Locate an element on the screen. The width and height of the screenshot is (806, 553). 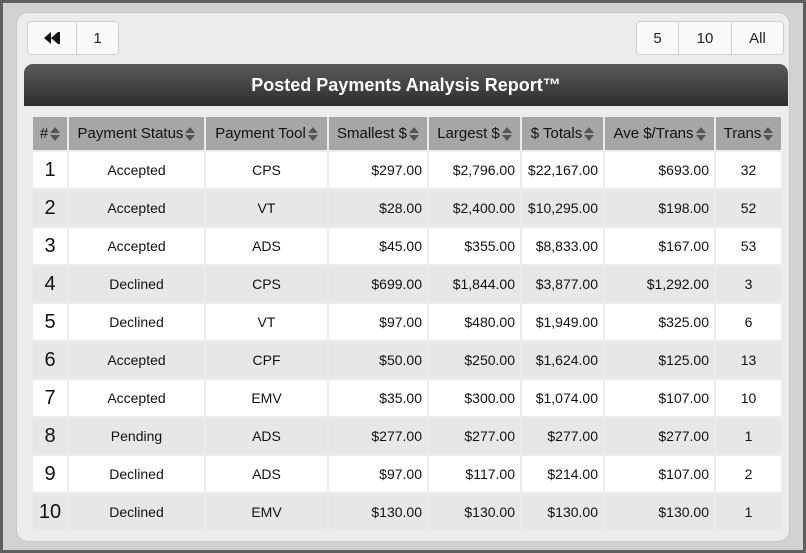
smallest-amount-cell: $35.00 is located at coordinates (378, 398).